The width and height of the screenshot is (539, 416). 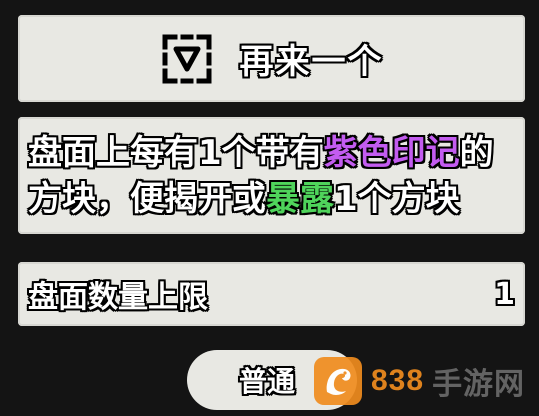 I want to click on difficulty-label: 普通, so click(x=267, y=381).